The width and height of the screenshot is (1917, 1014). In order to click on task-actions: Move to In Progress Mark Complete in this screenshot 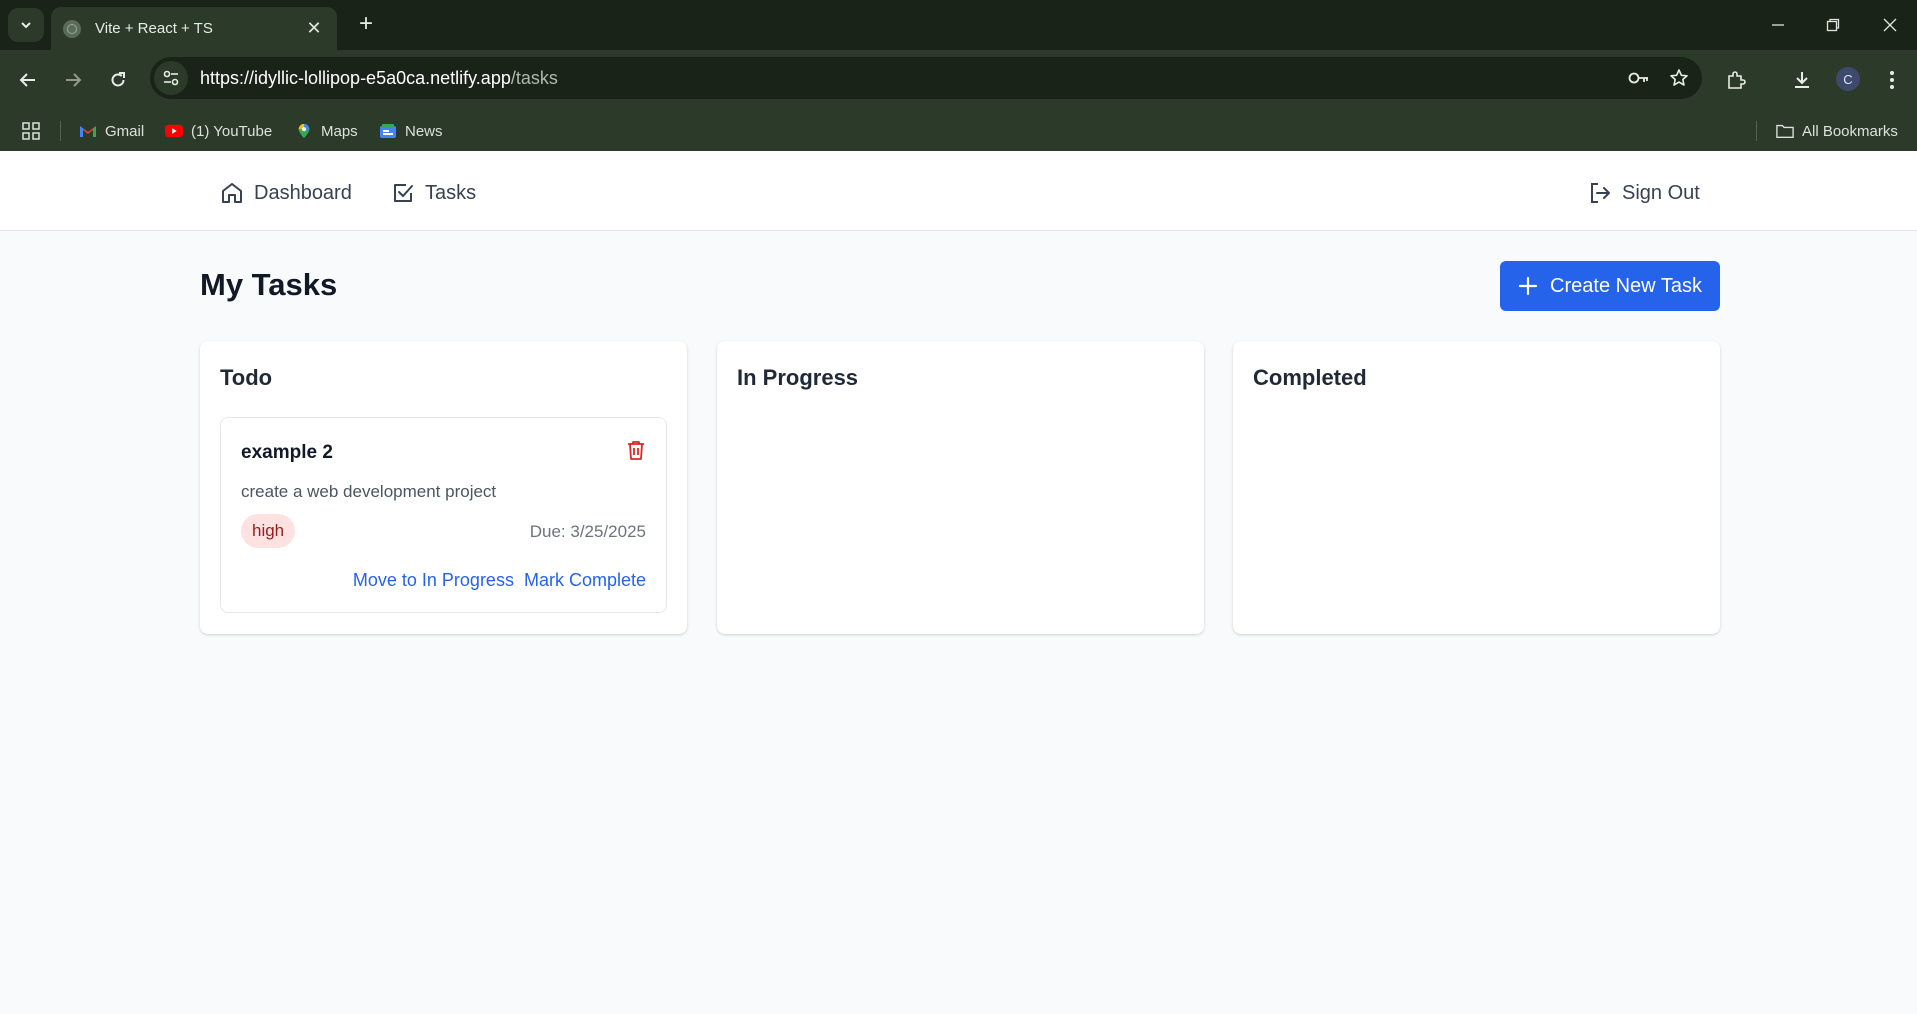, I will do `click(499, 580)`.